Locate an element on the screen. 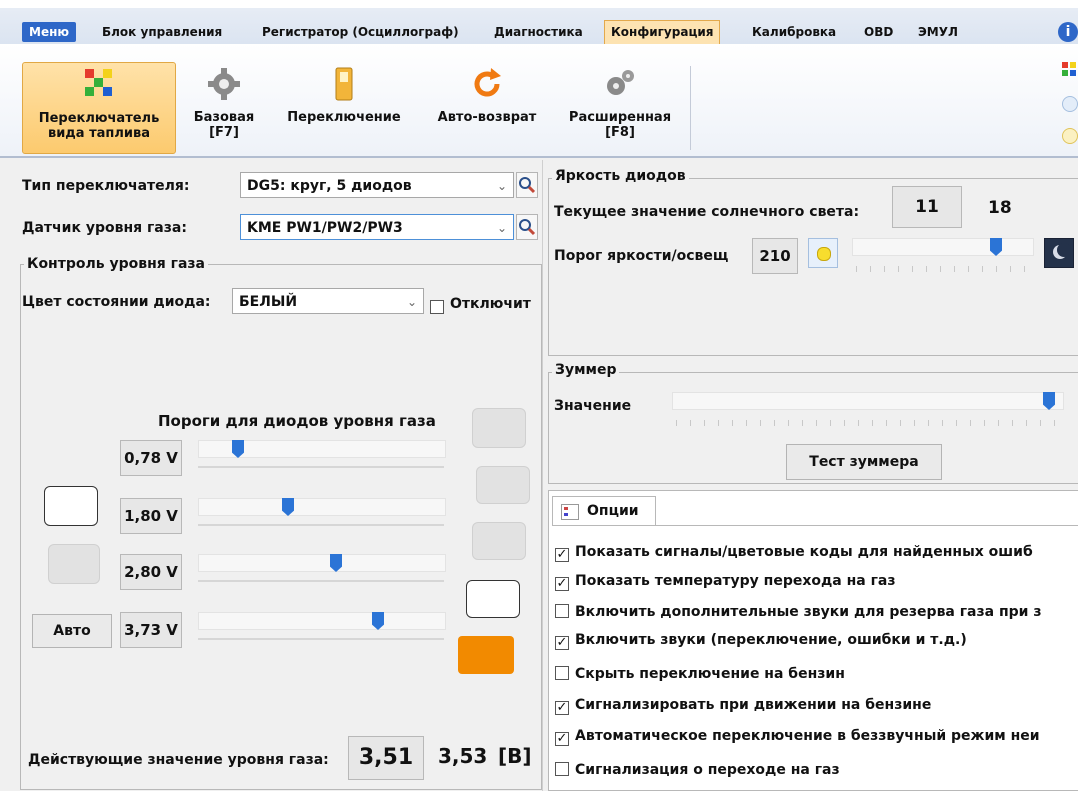 This screenshot has width=1078, height=791. option-checkbox-2: ✓ is located at coordinates (562, 584).